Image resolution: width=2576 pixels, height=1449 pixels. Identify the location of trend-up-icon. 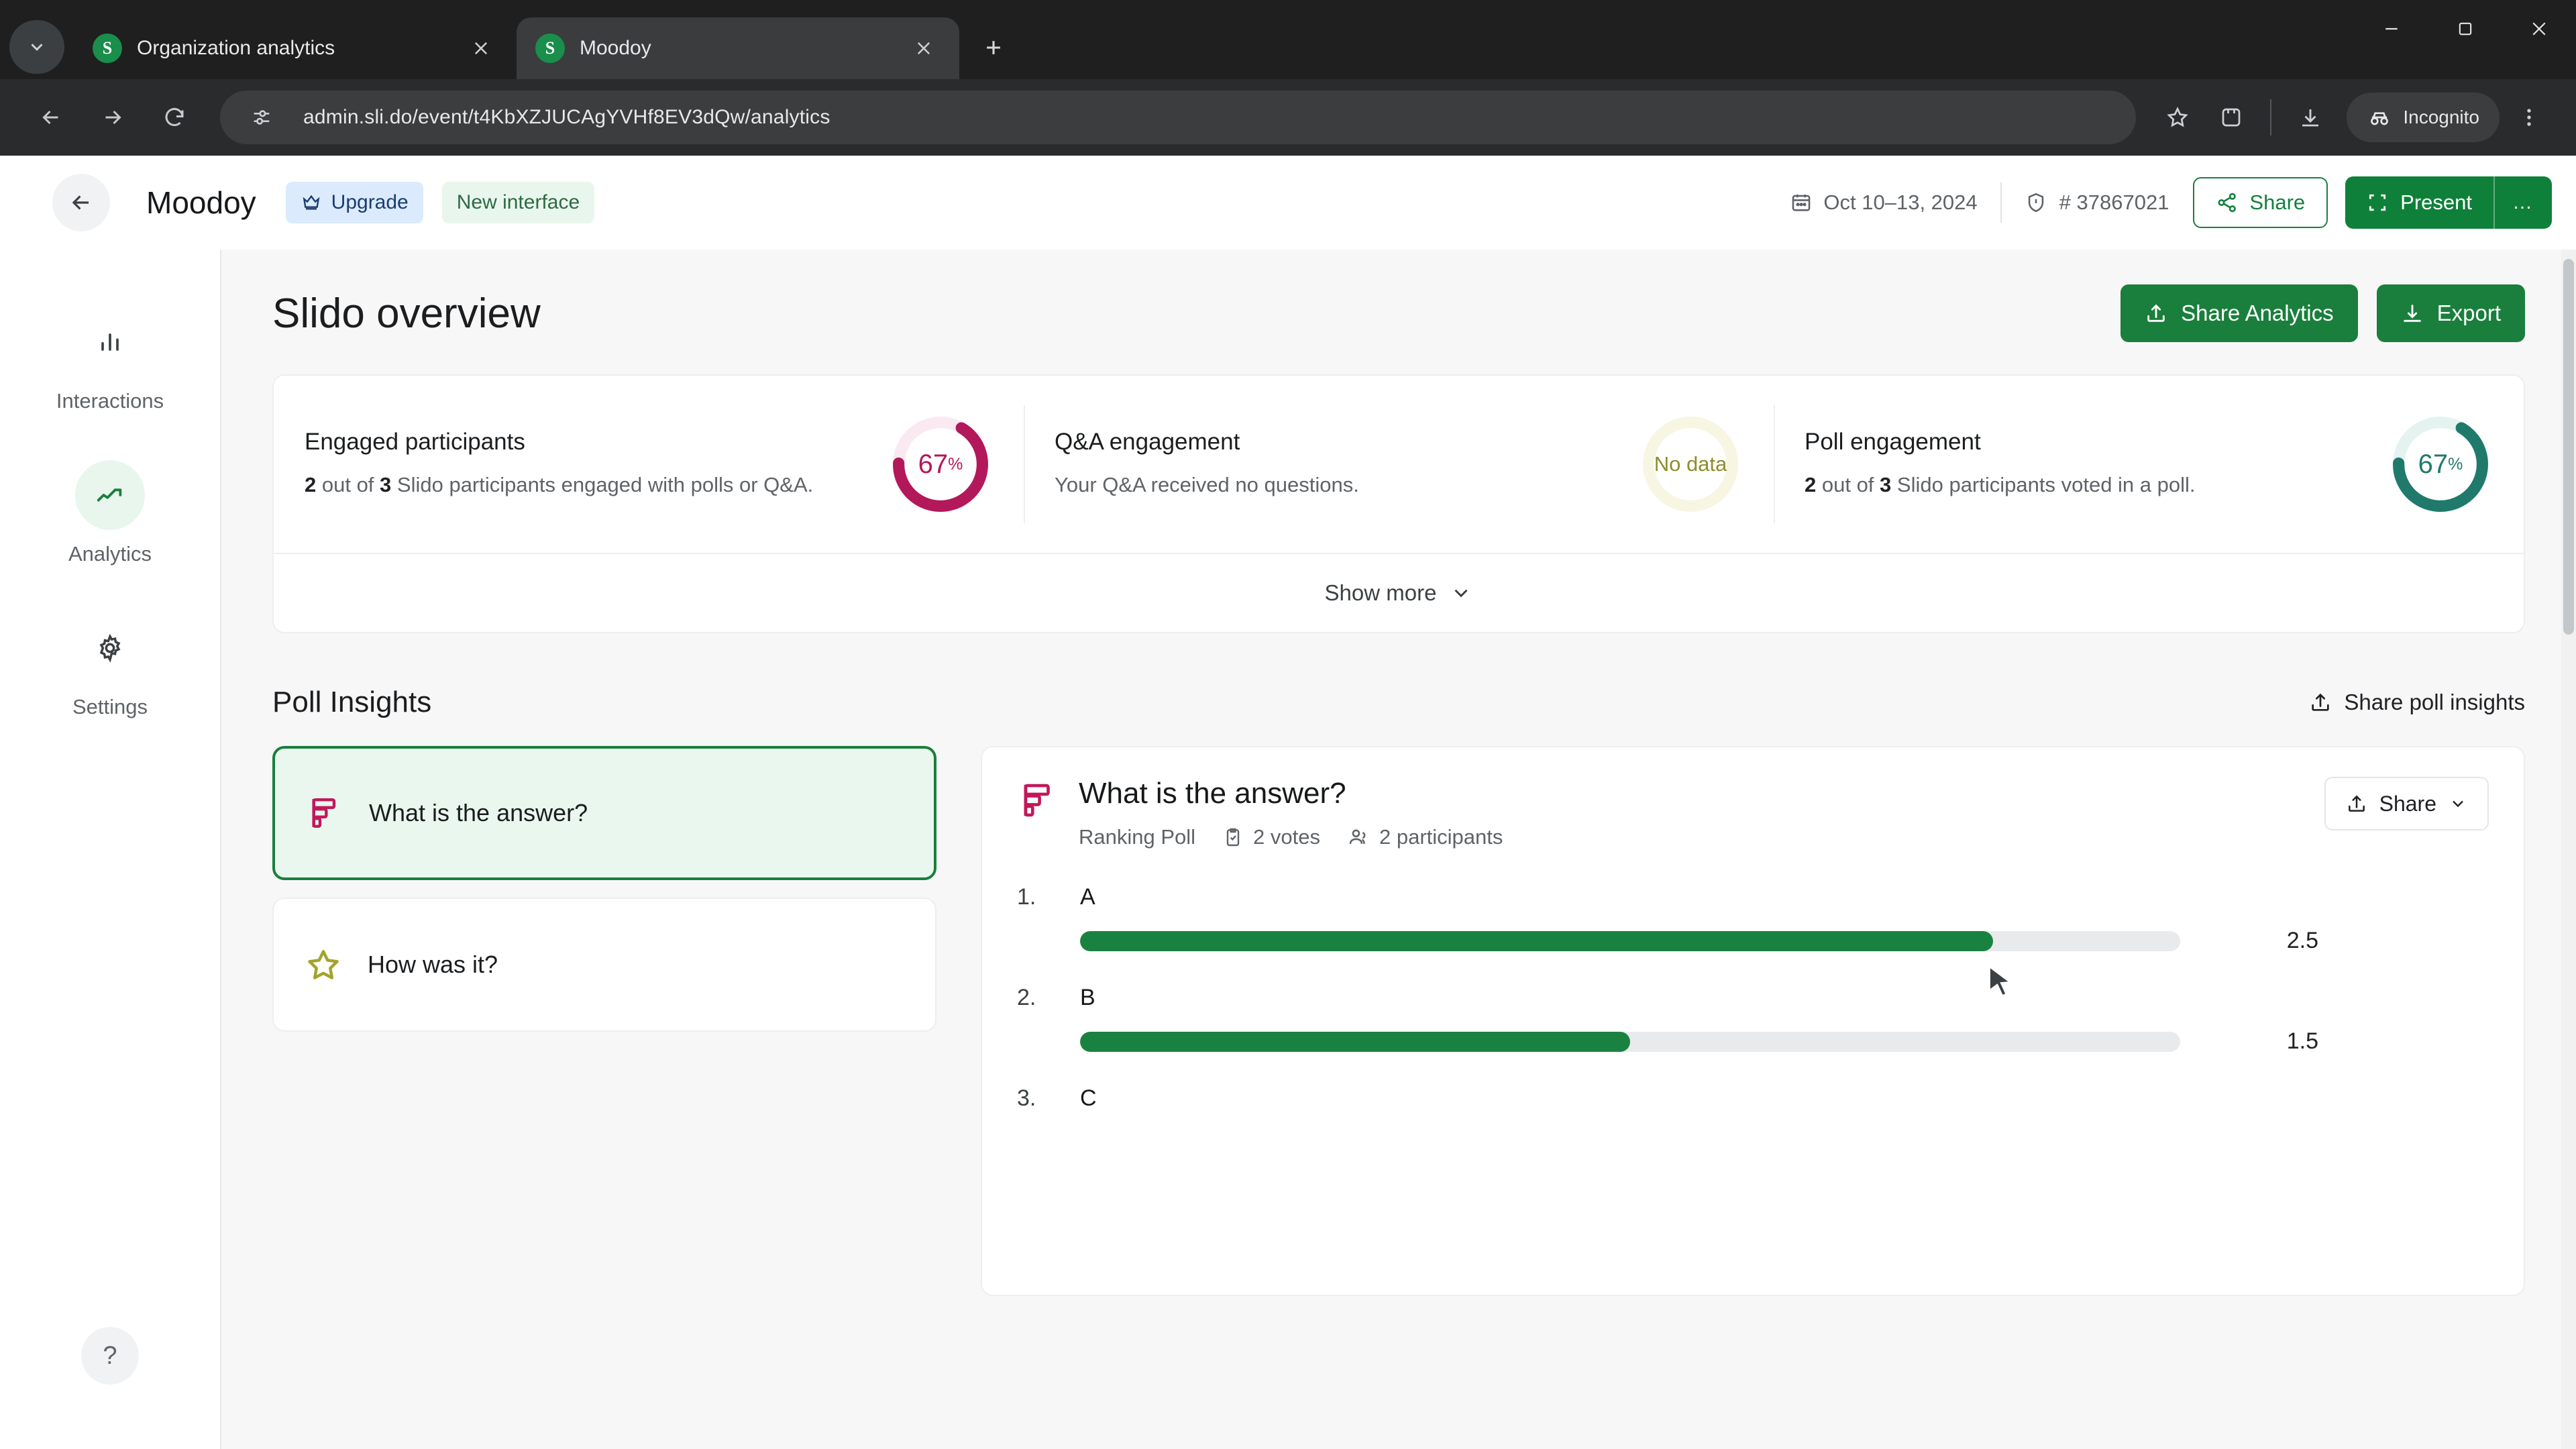
(109, 495).